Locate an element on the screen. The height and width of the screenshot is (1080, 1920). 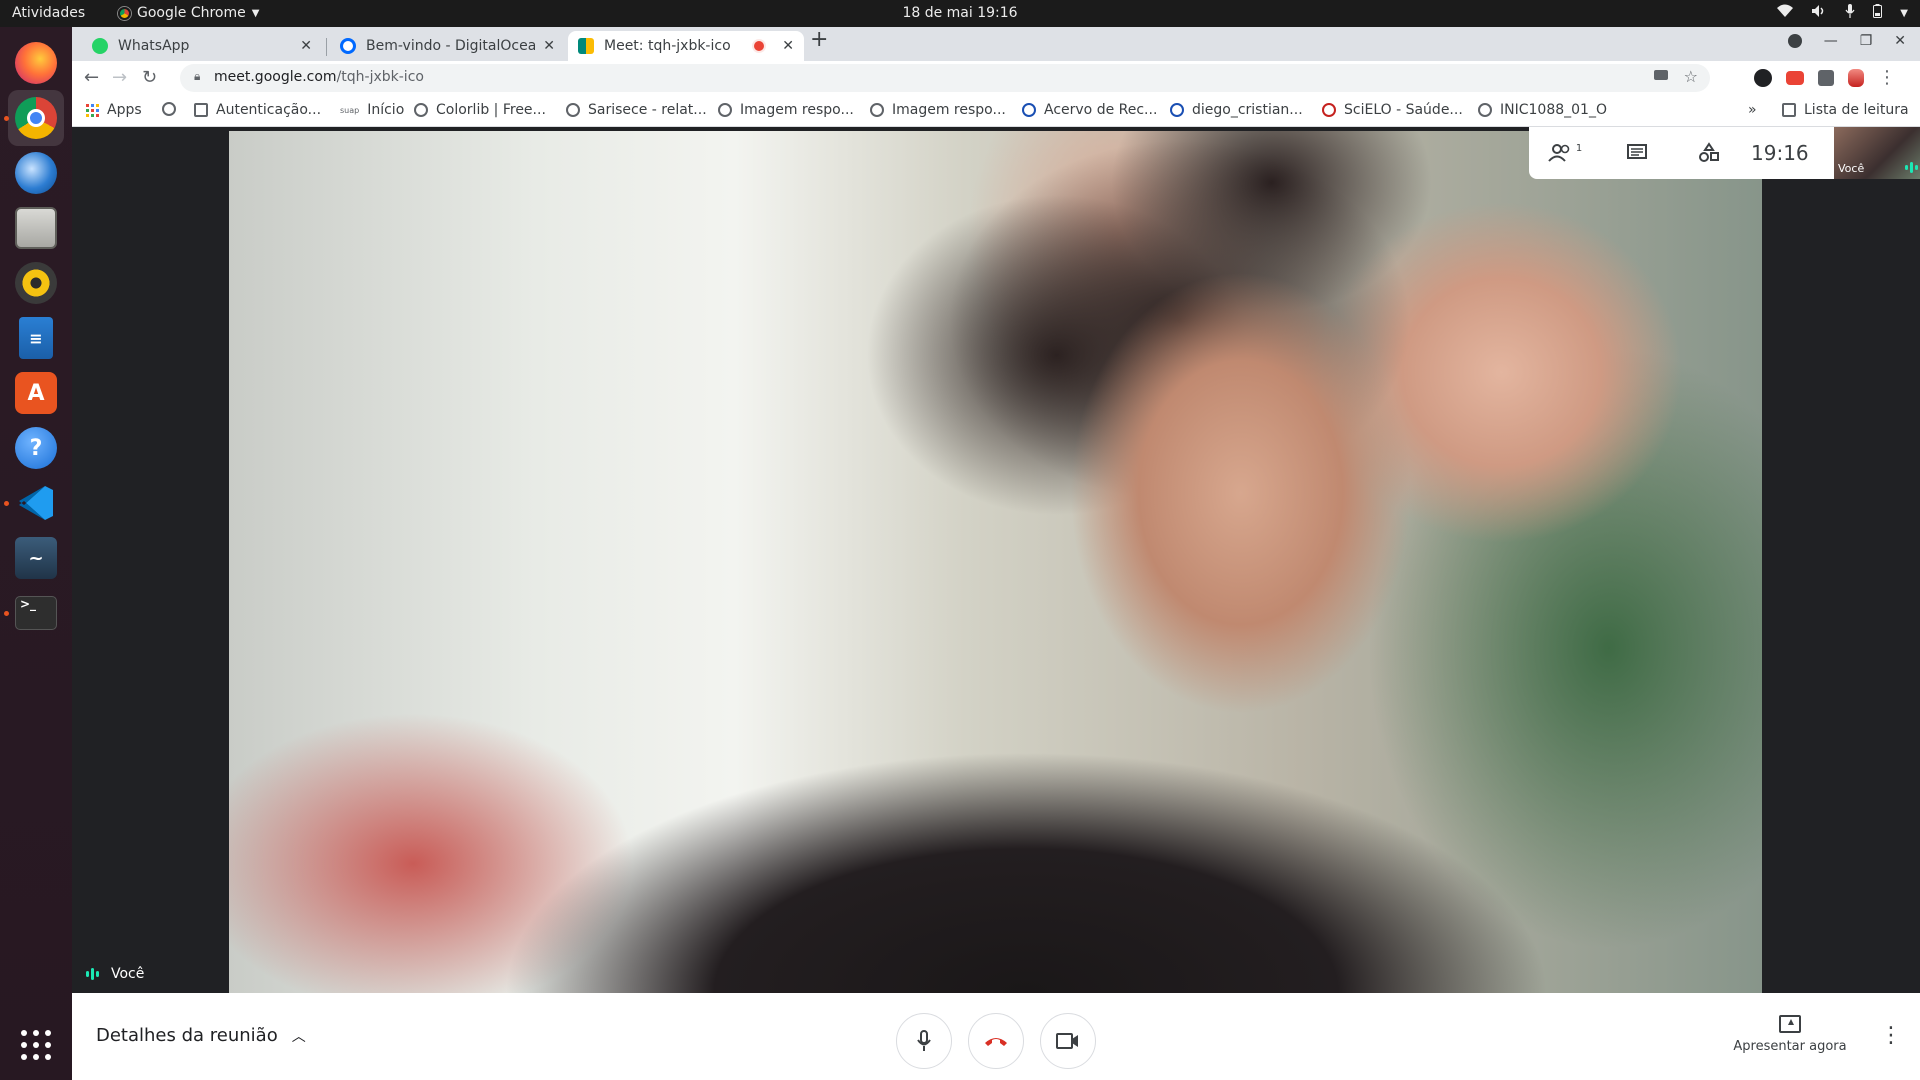
youtube-extension-icon is located at coordinates (1795, 77).